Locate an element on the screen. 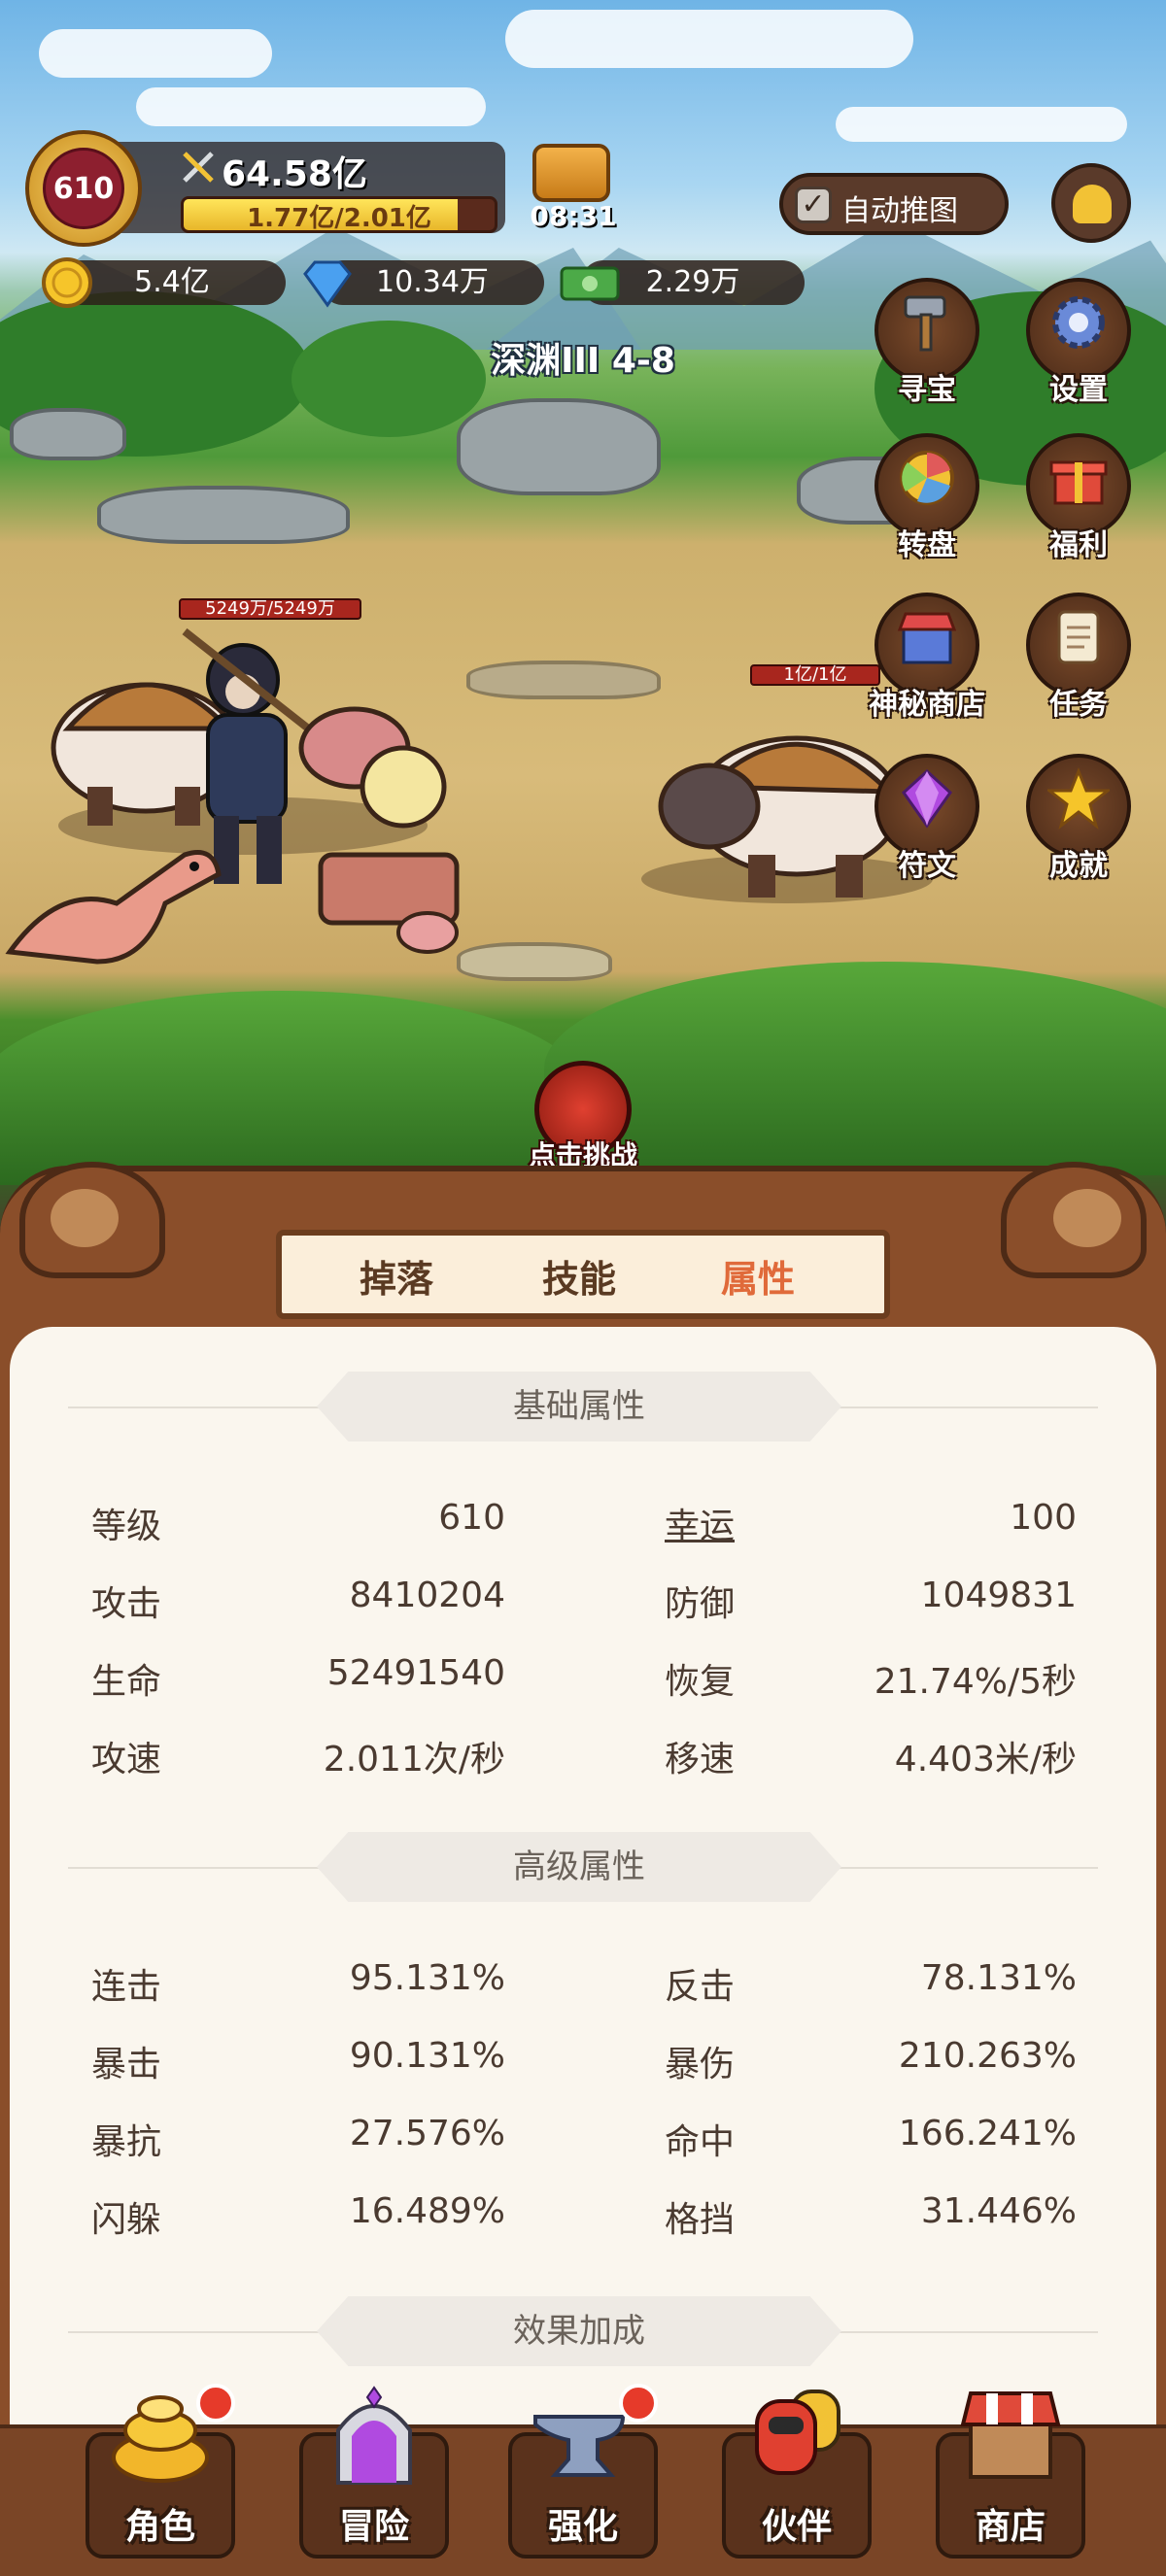 The image size is (1166, 2576). mushroom-pet is located at coordinates (372, 767).